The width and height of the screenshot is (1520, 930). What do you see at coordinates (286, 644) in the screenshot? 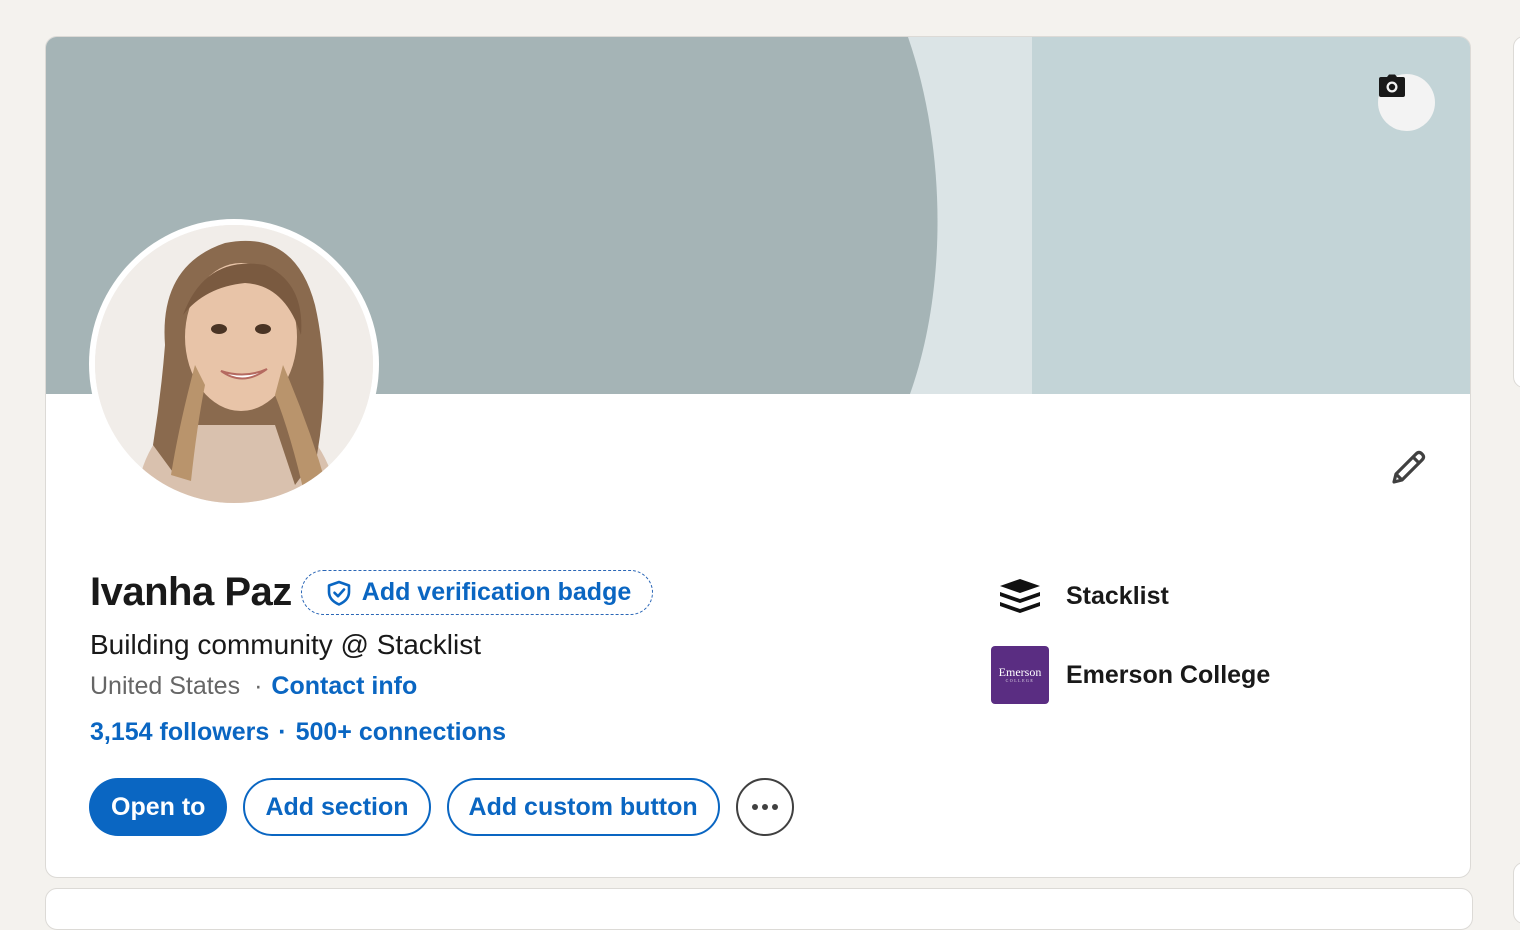
I see `profile-headline: Building community @ Stacklist` at bounding box center [286, 644].